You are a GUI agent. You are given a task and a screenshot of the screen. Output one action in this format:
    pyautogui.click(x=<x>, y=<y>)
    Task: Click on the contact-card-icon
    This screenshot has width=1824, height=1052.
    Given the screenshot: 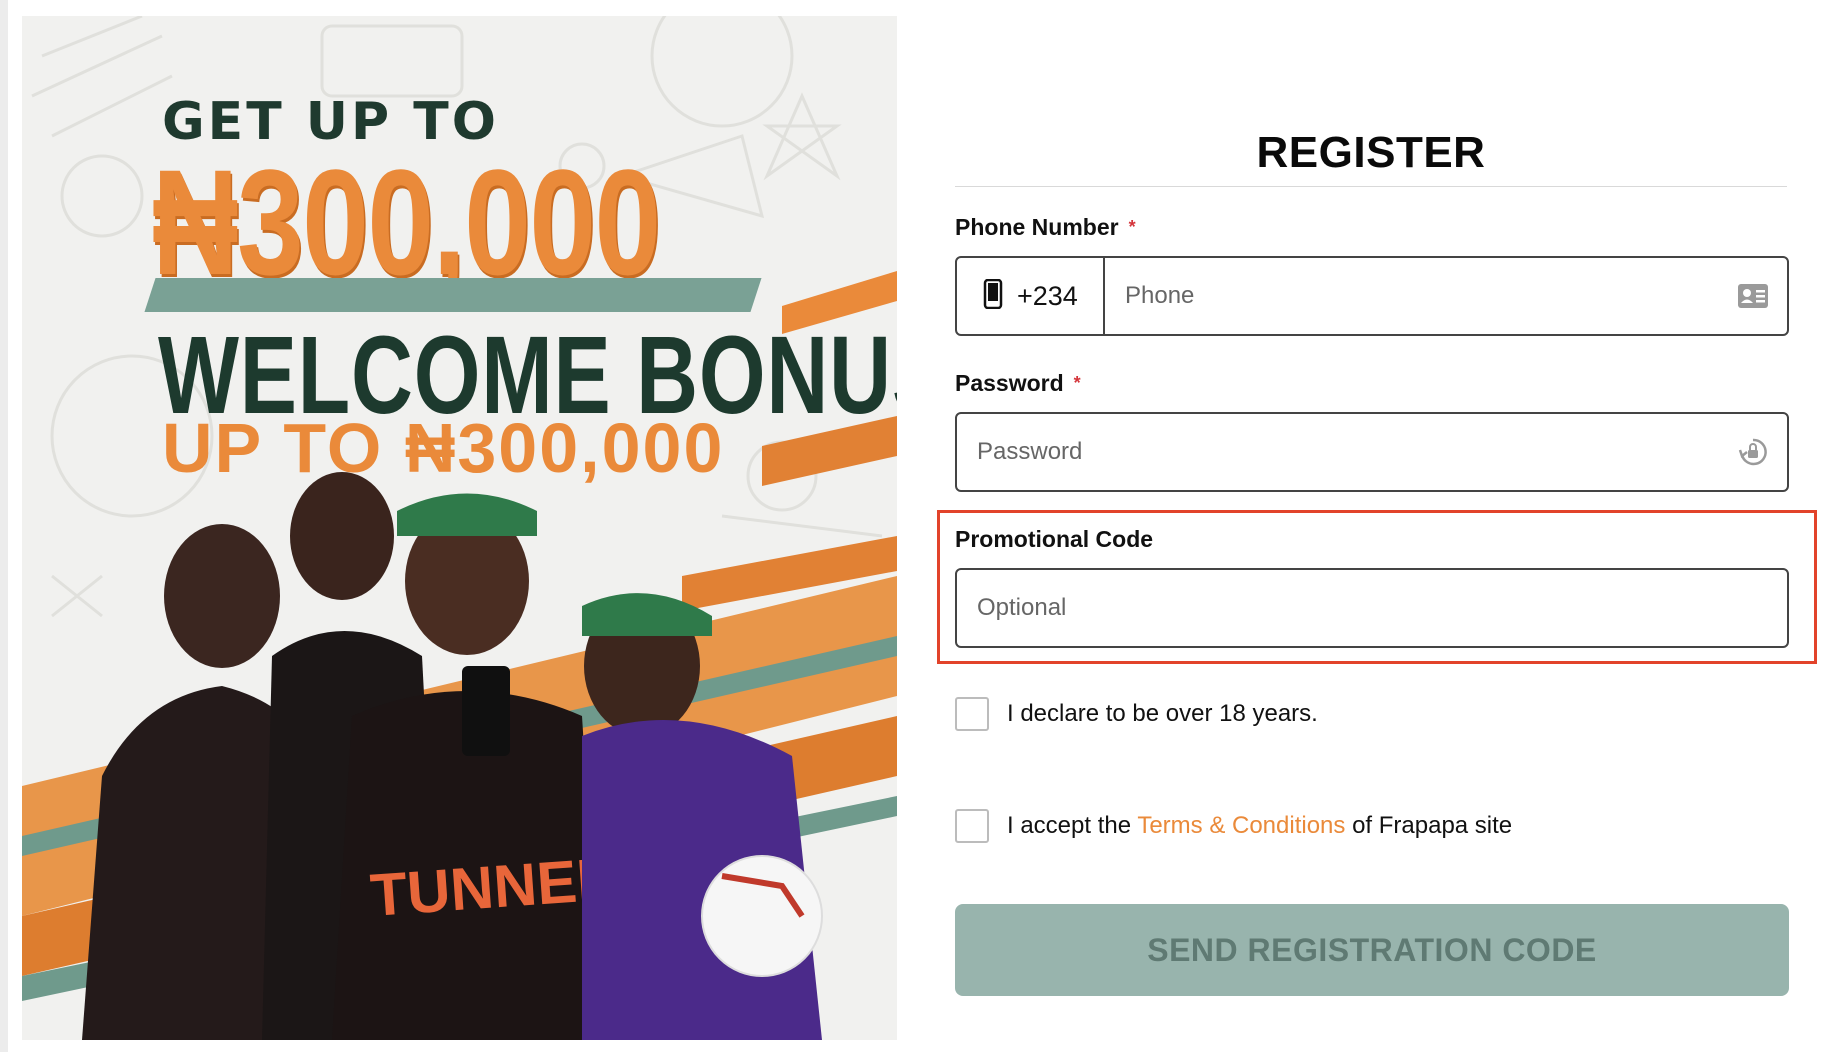 What is the action you would take?
    pyautogui.click(x=1753, y=296)
    